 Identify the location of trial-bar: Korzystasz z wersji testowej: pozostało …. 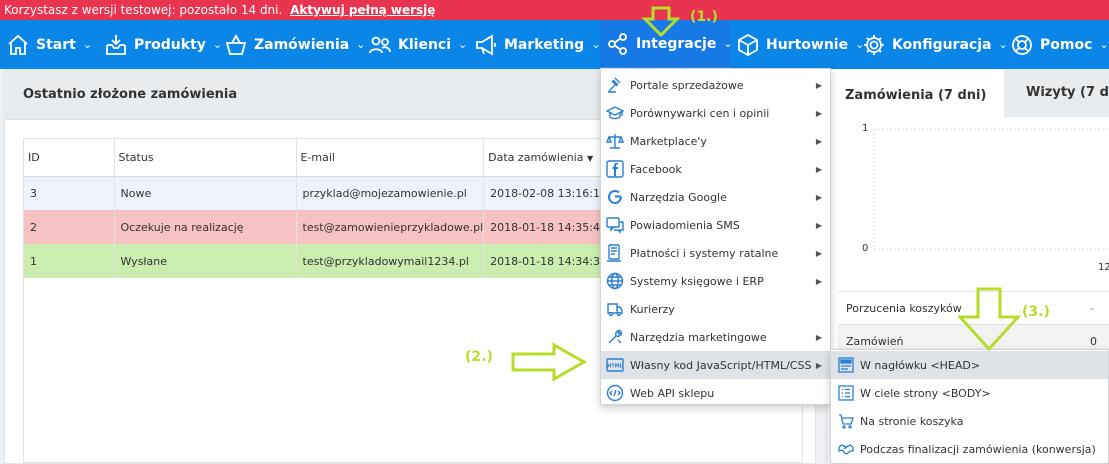
(554, 10).